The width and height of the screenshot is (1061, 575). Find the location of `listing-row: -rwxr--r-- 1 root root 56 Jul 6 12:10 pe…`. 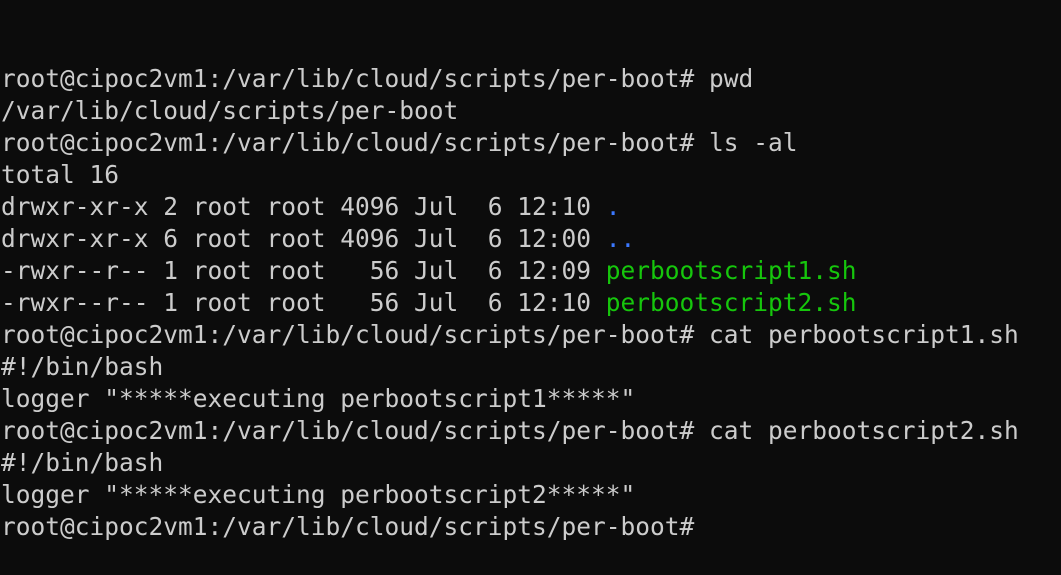

listing-row: -rwxr--r-- 1 root root 56 Jul 6 12:10 pe… is located at coordinates (531, 303).